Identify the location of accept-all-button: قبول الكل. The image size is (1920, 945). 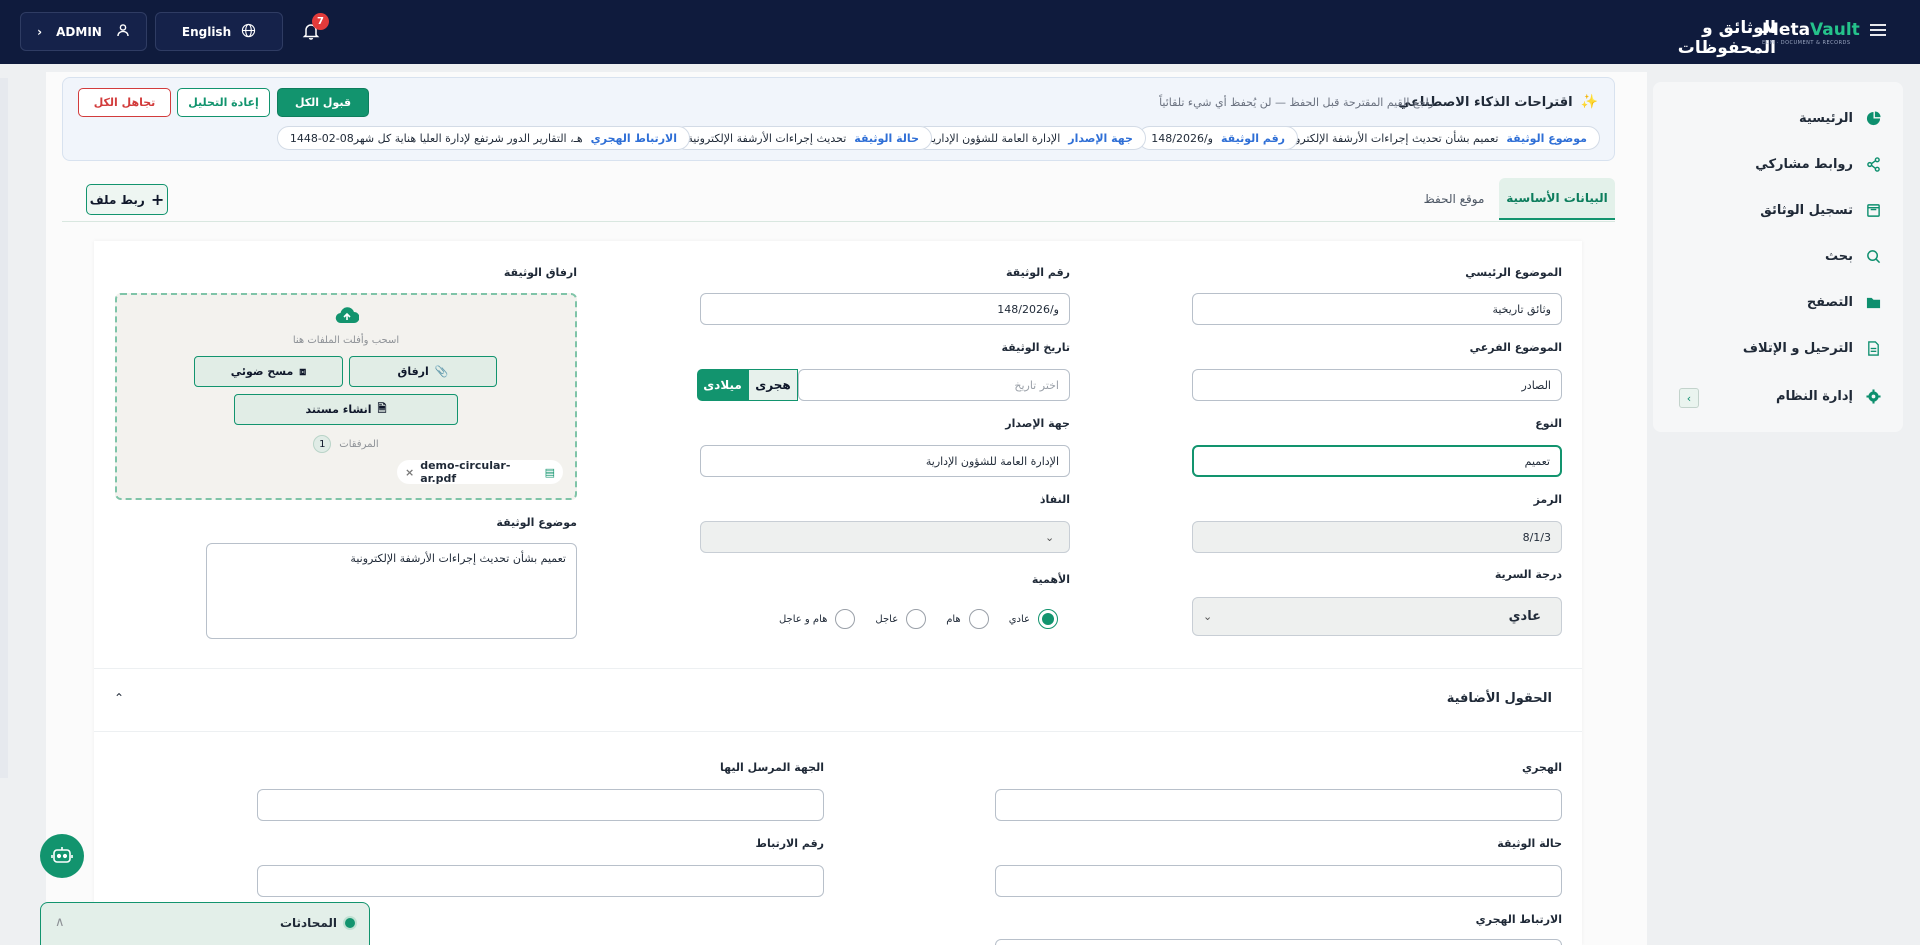
(323, 102).